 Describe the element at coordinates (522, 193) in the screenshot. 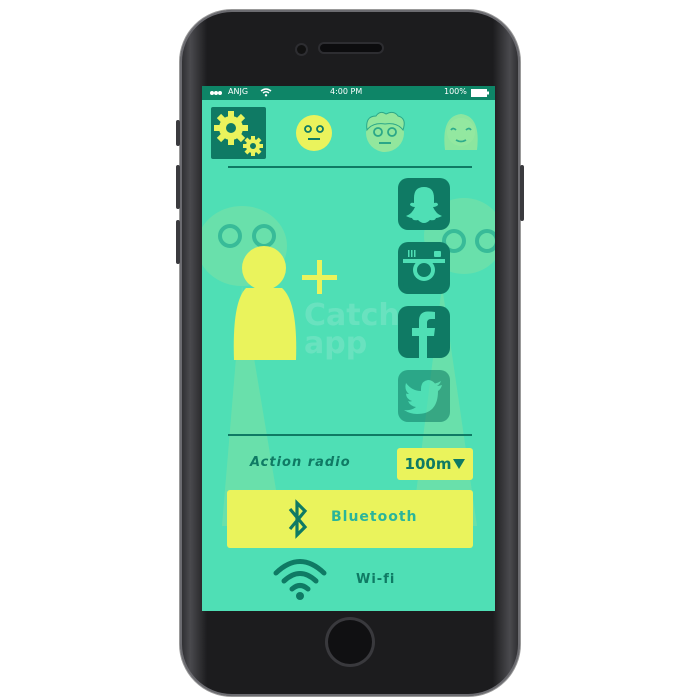

I see `power-button` at that location.